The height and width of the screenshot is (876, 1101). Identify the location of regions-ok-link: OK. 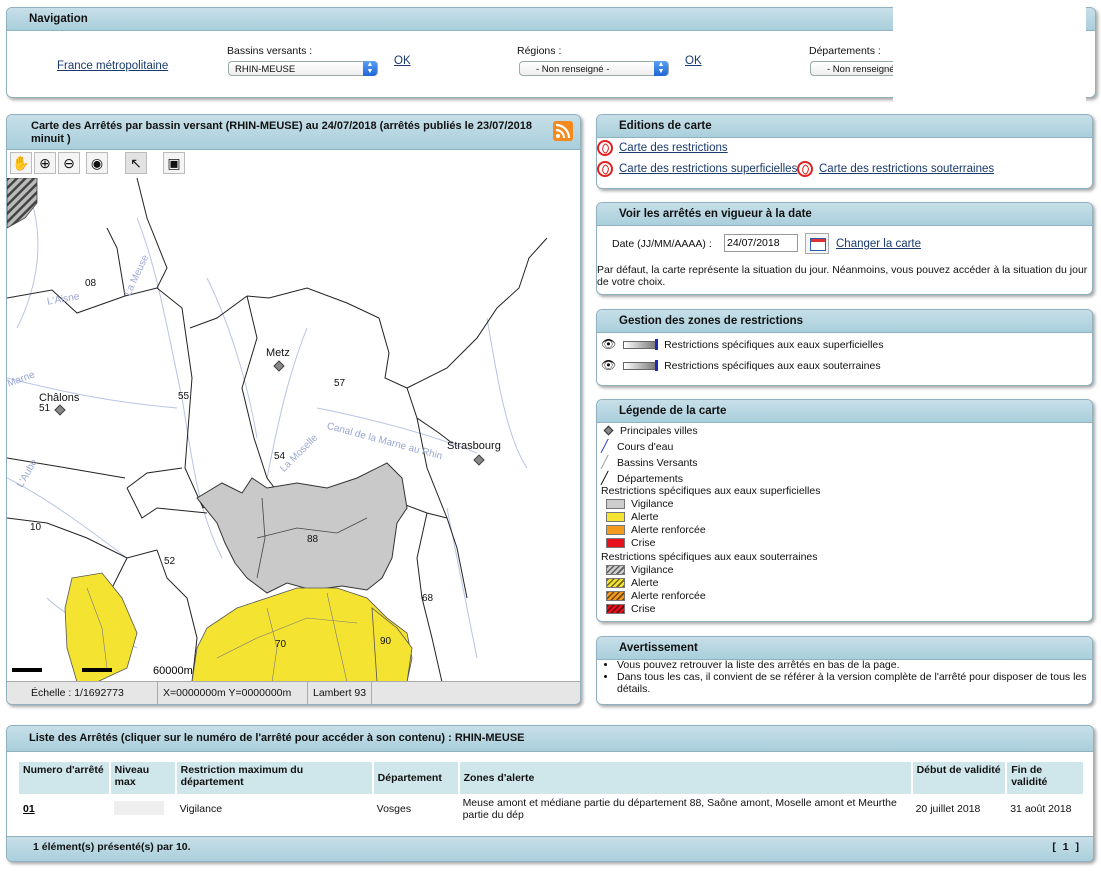
(693, 61).